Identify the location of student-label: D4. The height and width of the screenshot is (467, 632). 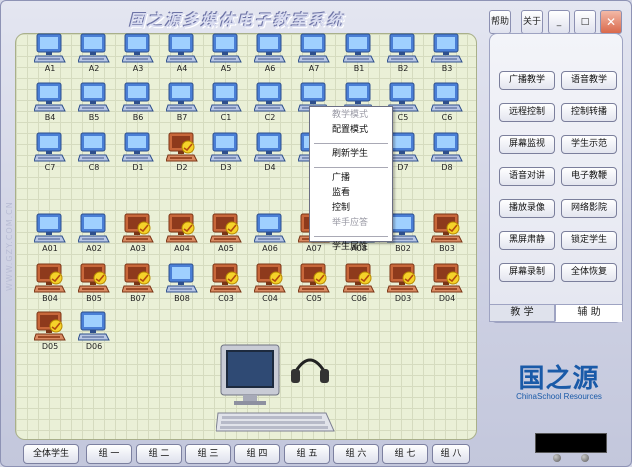
(270, 167).